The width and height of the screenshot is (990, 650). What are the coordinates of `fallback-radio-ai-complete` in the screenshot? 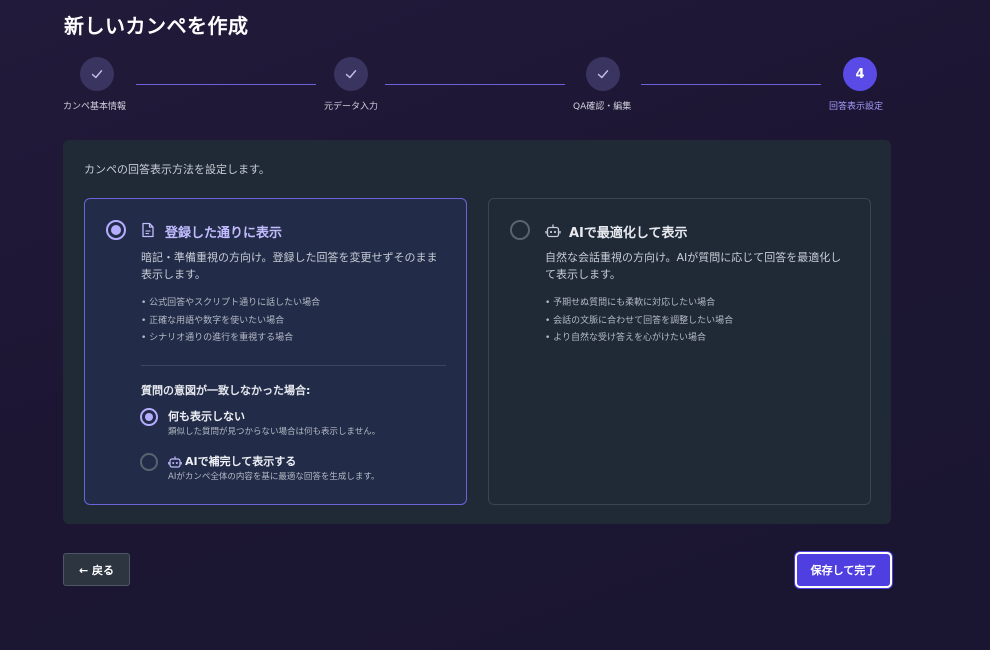 It's located at (149, 462).